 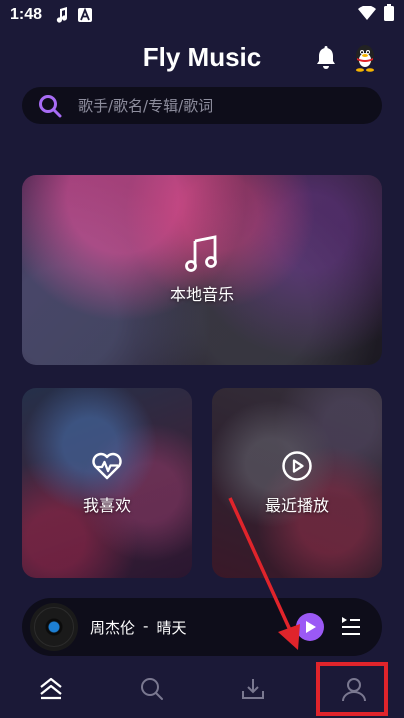 What do you see at coordinates (202, 627) in the screenshot?
I see `mini-player: 周杰伦 - 晴天` at bounding box center [202, 627].